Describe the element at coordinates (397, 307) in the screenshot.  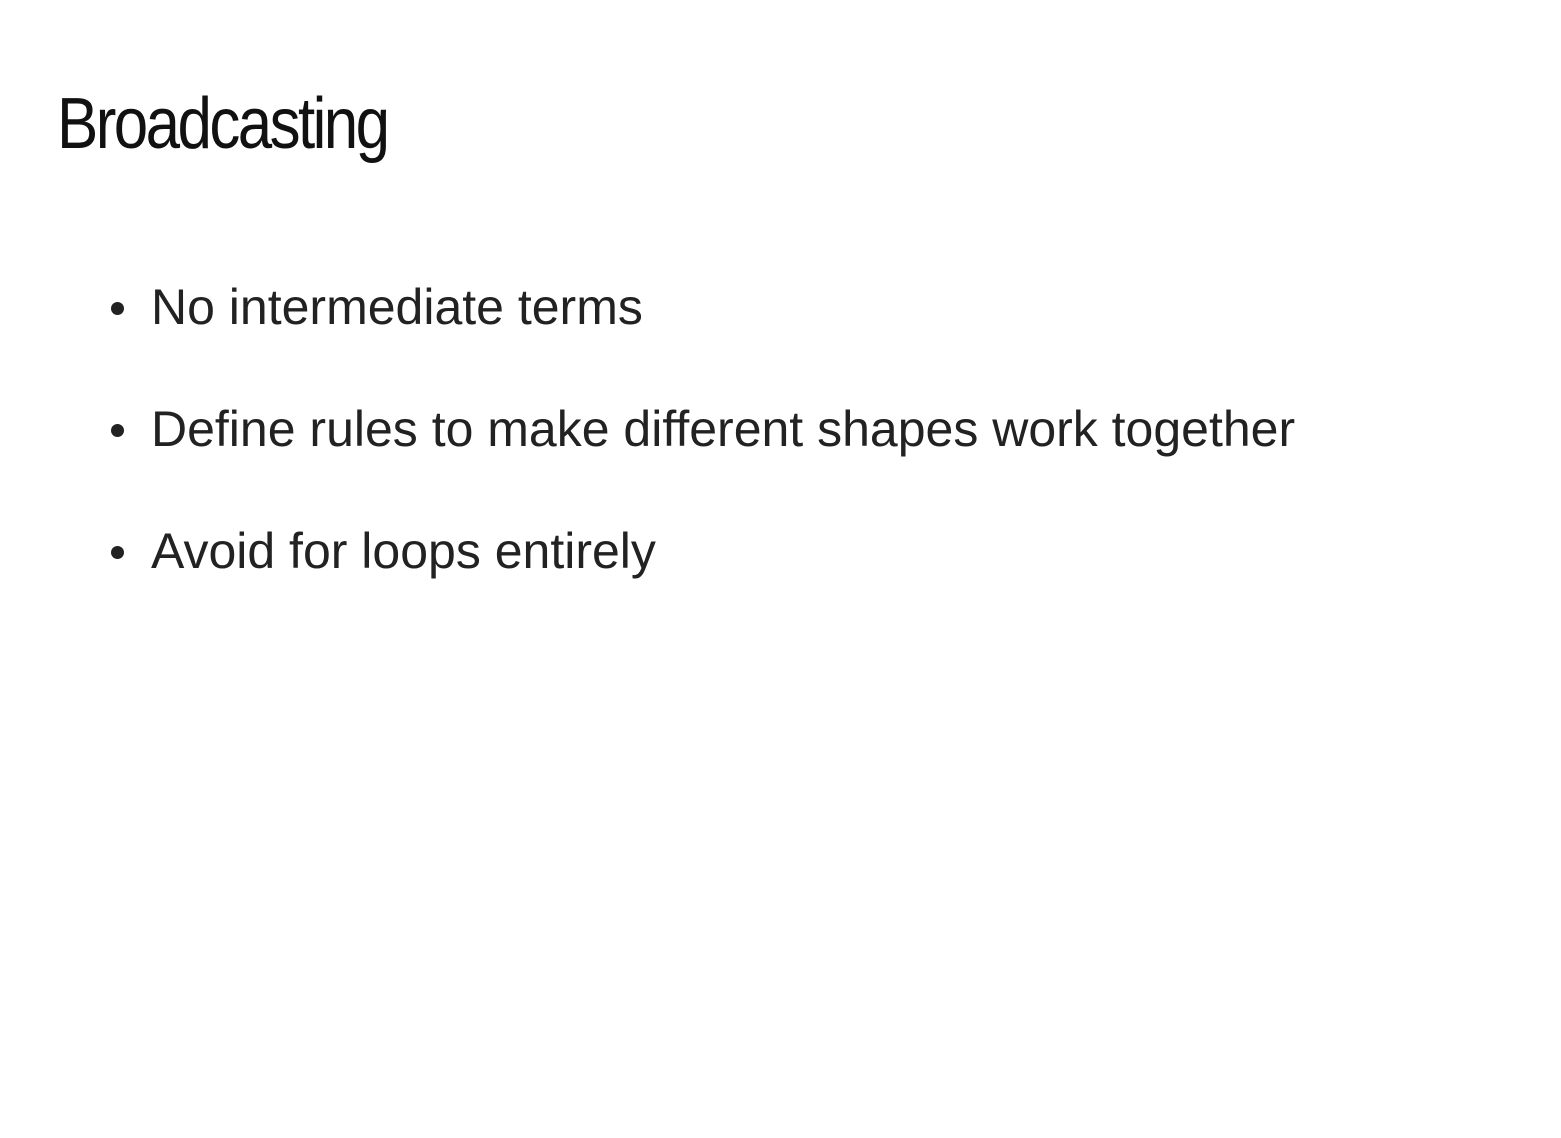
I see `bullet-text: No intermediate terms` at that location.